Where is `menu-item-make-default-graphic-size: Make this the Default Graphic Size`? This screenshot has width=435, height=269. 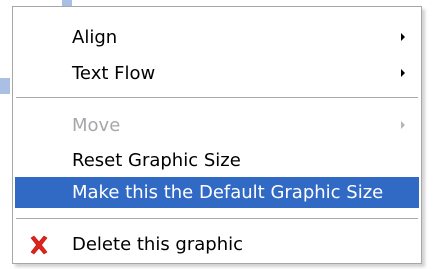 menu-item-make-default-graphic-size: Make this the Default Graphic Size is located at coordinates (217, 192).